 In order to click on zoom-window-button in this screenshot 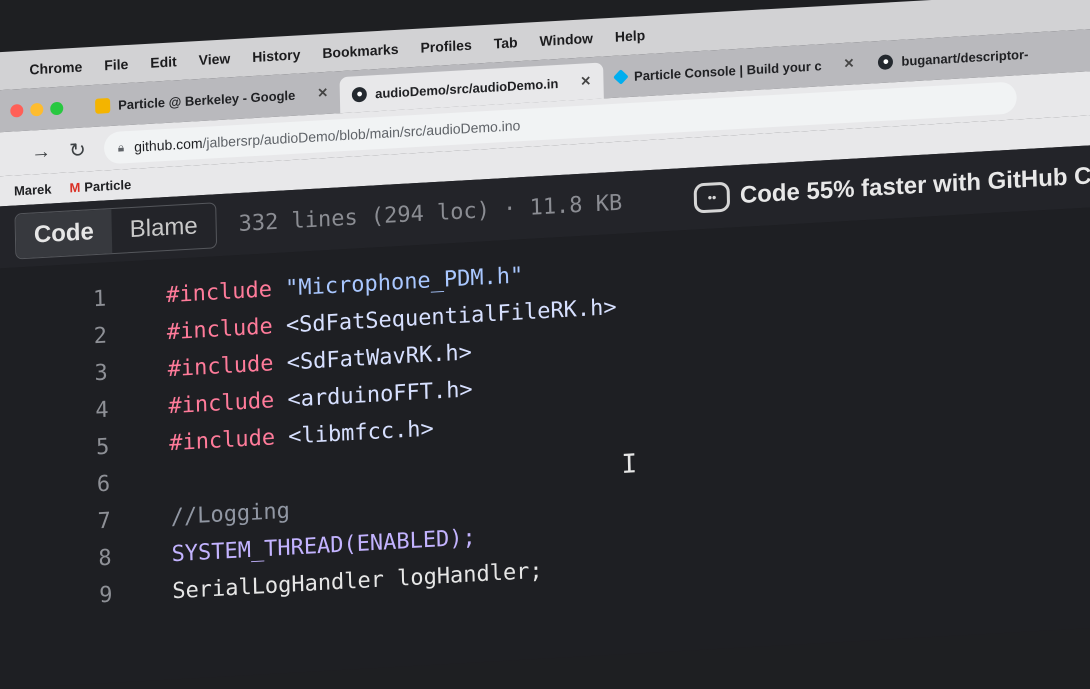, I will do `click(57, 108)`.